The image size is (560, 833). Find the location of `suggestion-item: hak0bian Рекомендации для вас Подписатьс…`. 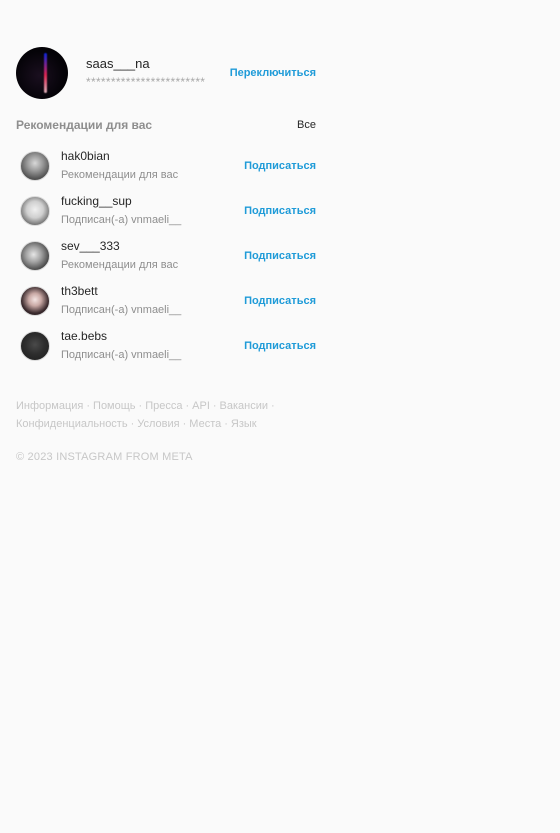

suggestion-item: hak0bian Рекомендации для вас Подписатьс… is located at coordinates (166, 165).